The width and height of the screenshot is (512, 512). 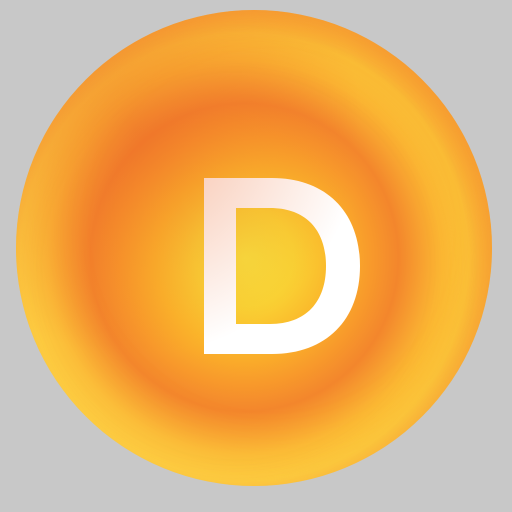 I want to click on letter-d-icon, so click(x=282, y=266).